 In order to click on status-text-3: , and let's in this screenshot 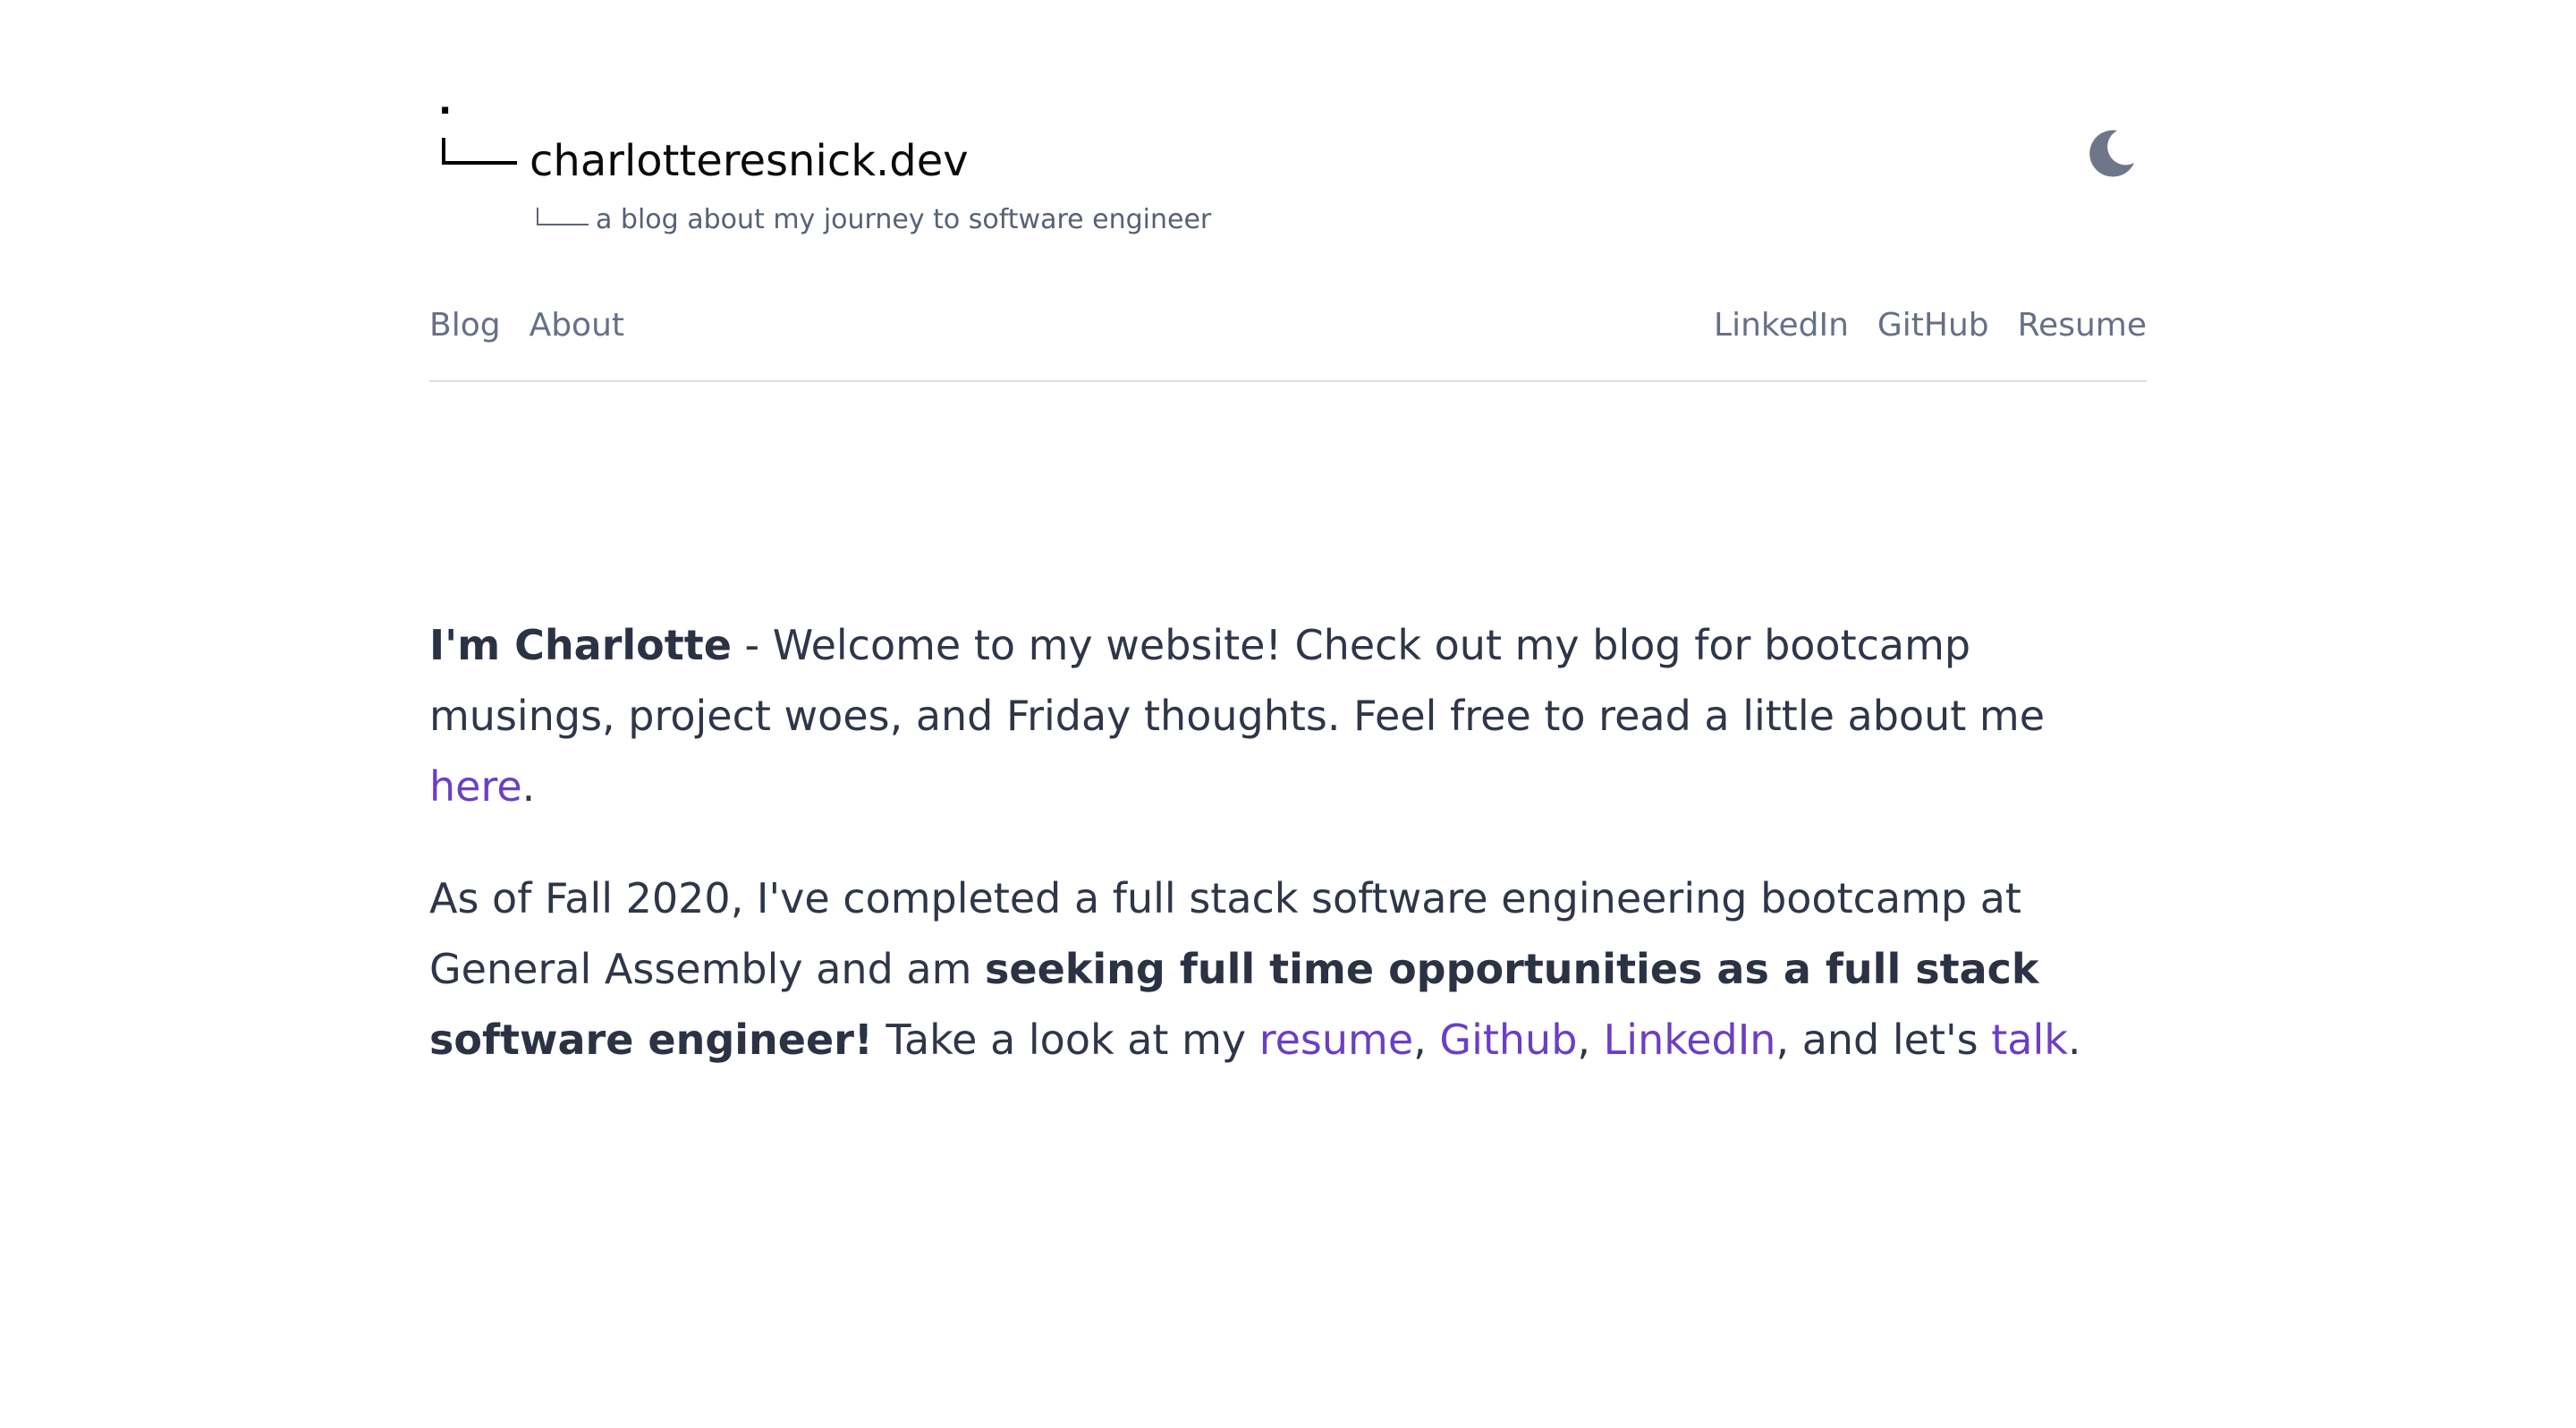, I will do `click(1883, 1040)`.